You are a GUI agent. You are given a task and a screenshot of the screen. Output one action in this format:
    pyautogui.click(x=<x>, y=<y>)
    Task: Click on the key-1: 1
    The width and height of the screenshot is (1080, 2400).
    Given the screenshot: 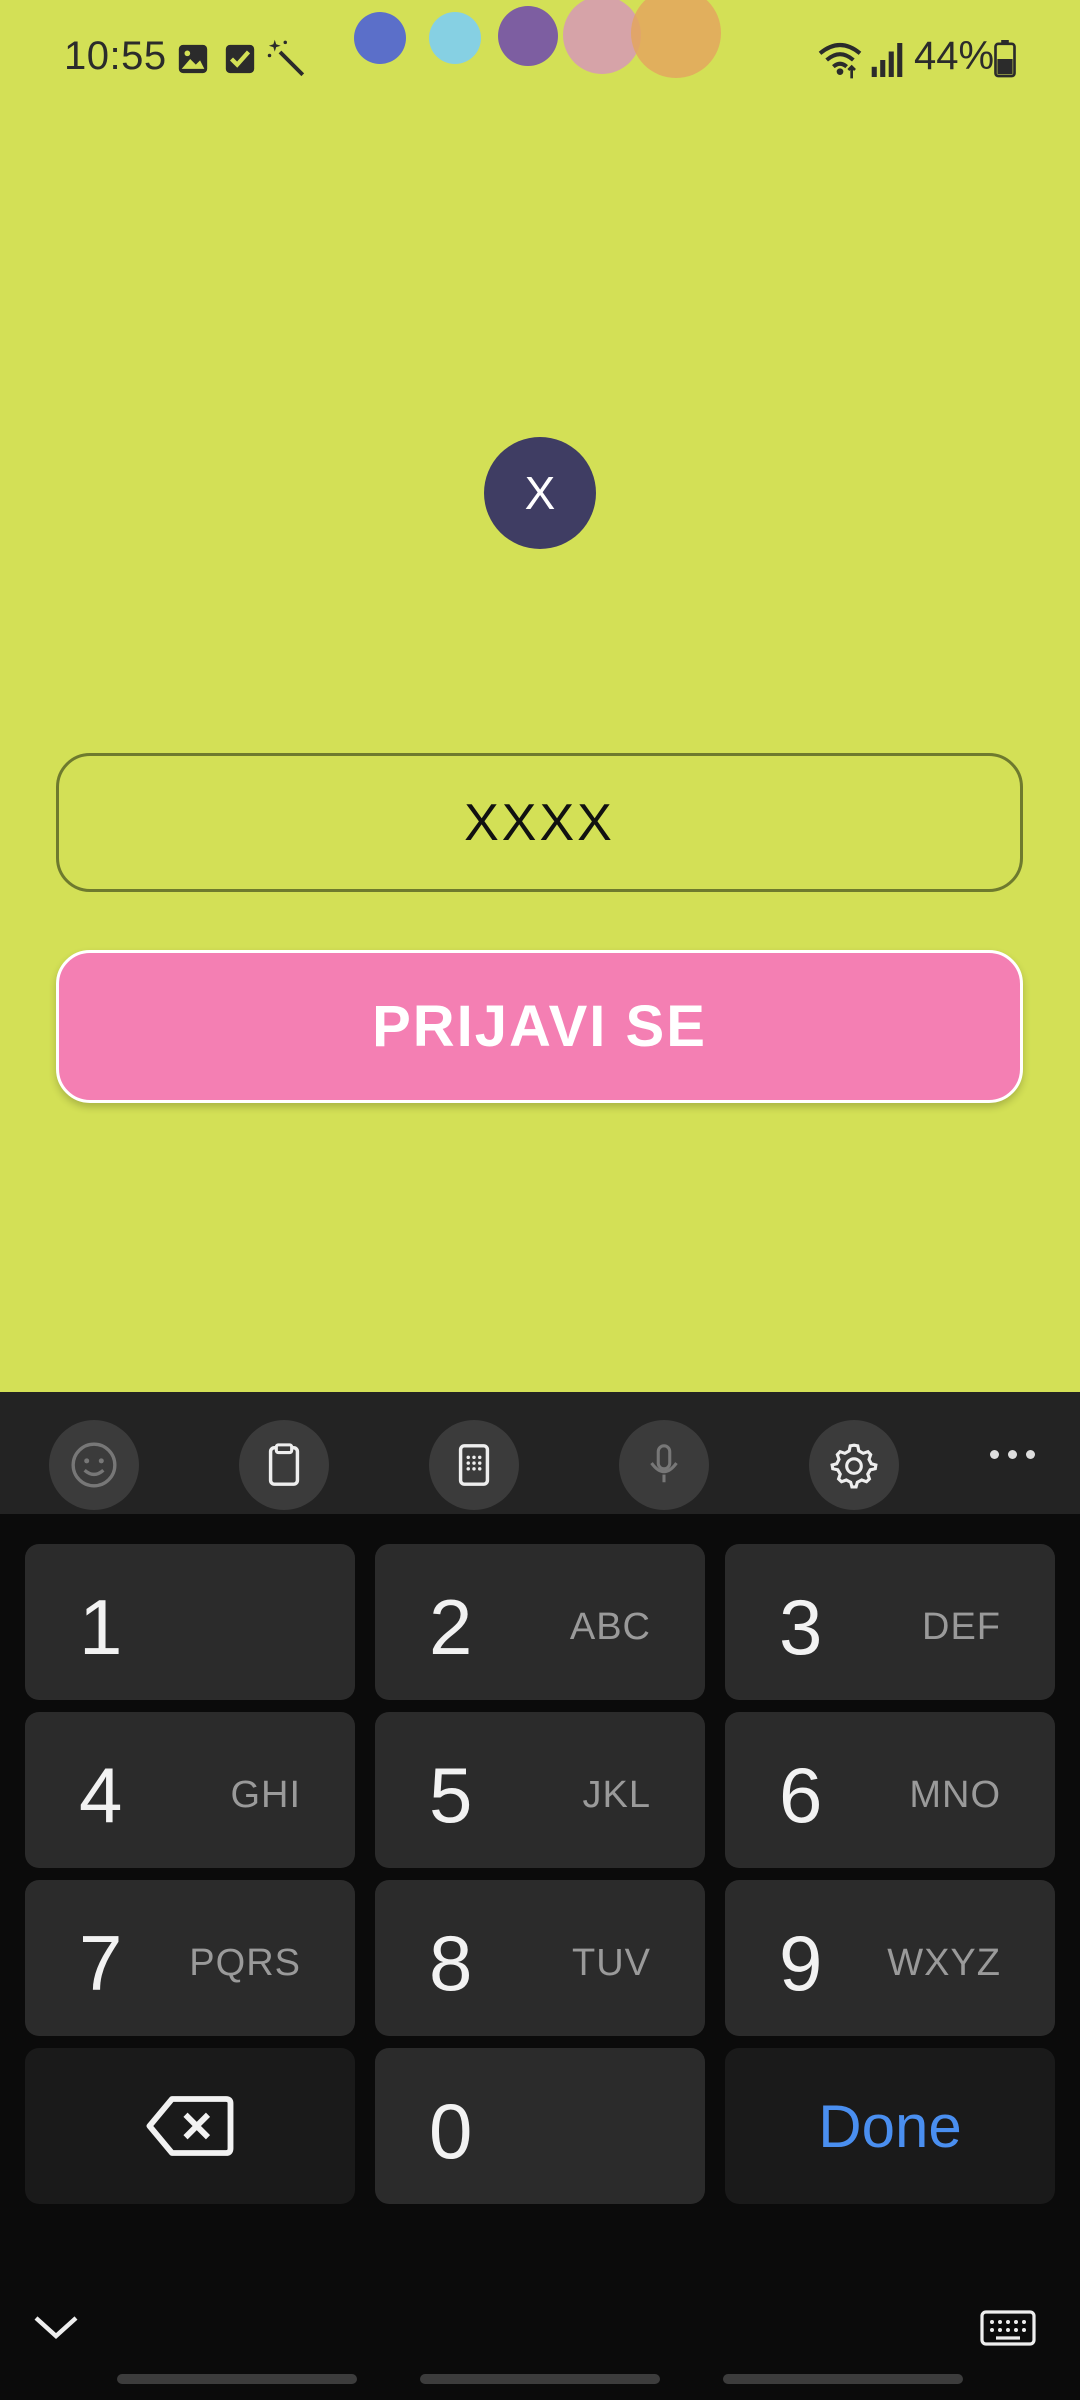 What is the action you would take?
    pyautogui.click(x=190, y=1622)
    